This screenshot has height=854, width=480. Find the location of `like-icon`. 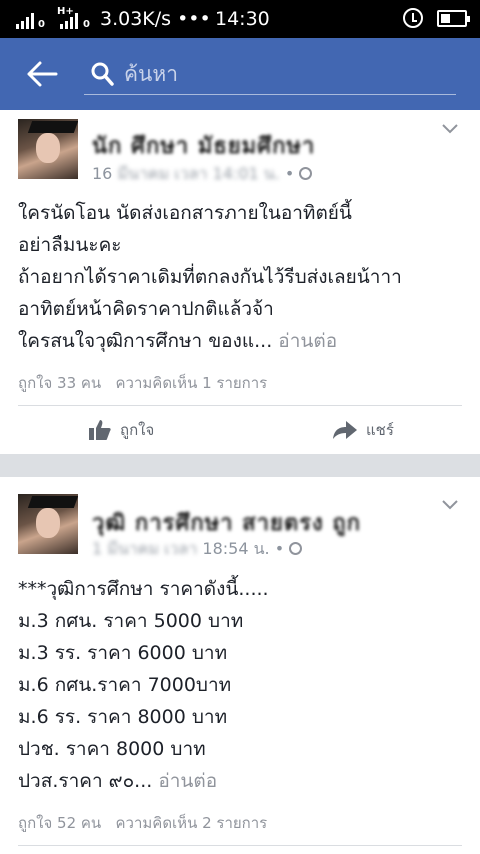

like-icon is located at coordinates (100, 430).